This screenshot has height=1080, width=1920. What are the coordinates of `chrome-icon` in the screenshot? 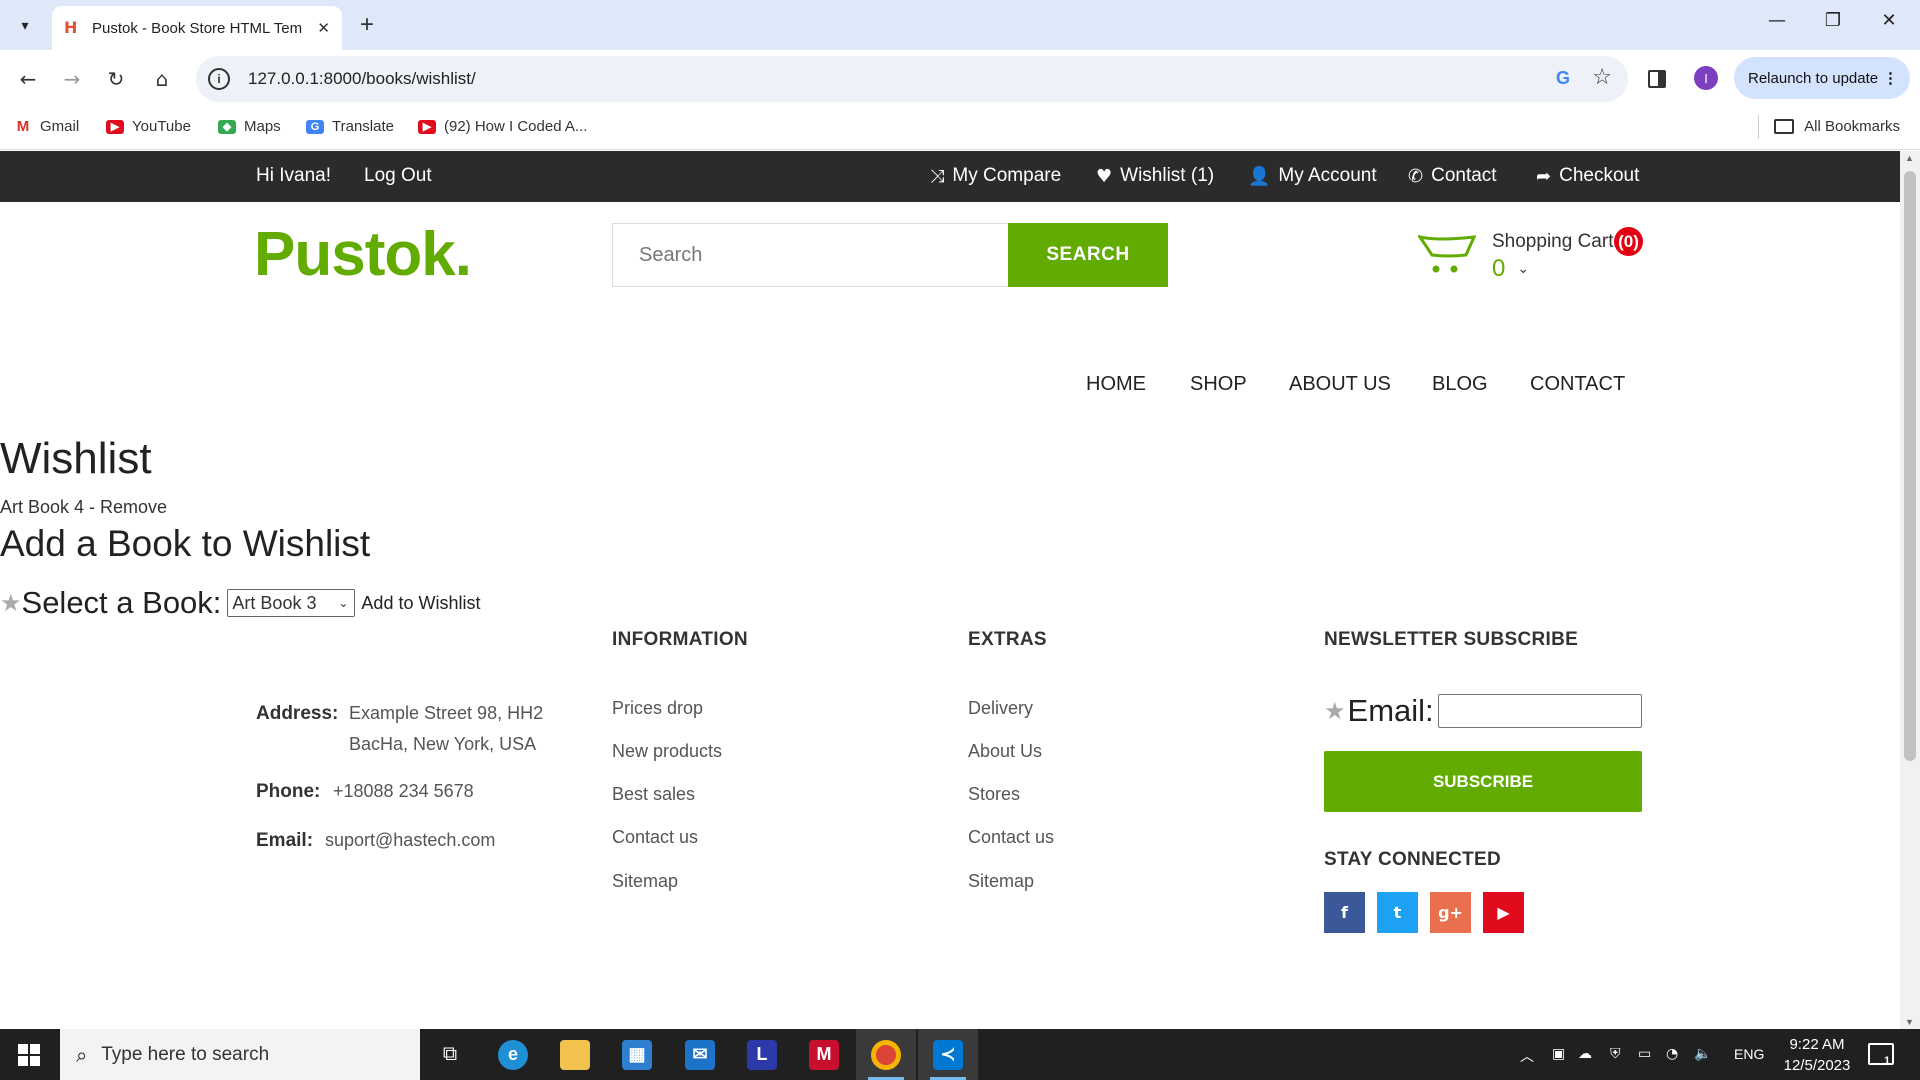 It's located at (886, 1054).